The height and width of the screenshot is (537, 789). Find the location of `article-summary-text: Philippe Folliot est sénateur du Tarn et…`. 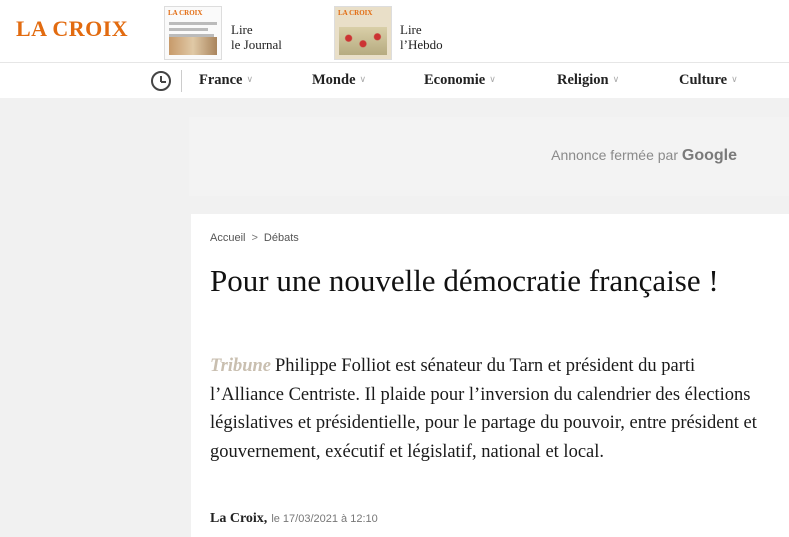

article-summary-text: Philippe Folliot est sénateur du Tarn et… is located at coordinates (483, 409).